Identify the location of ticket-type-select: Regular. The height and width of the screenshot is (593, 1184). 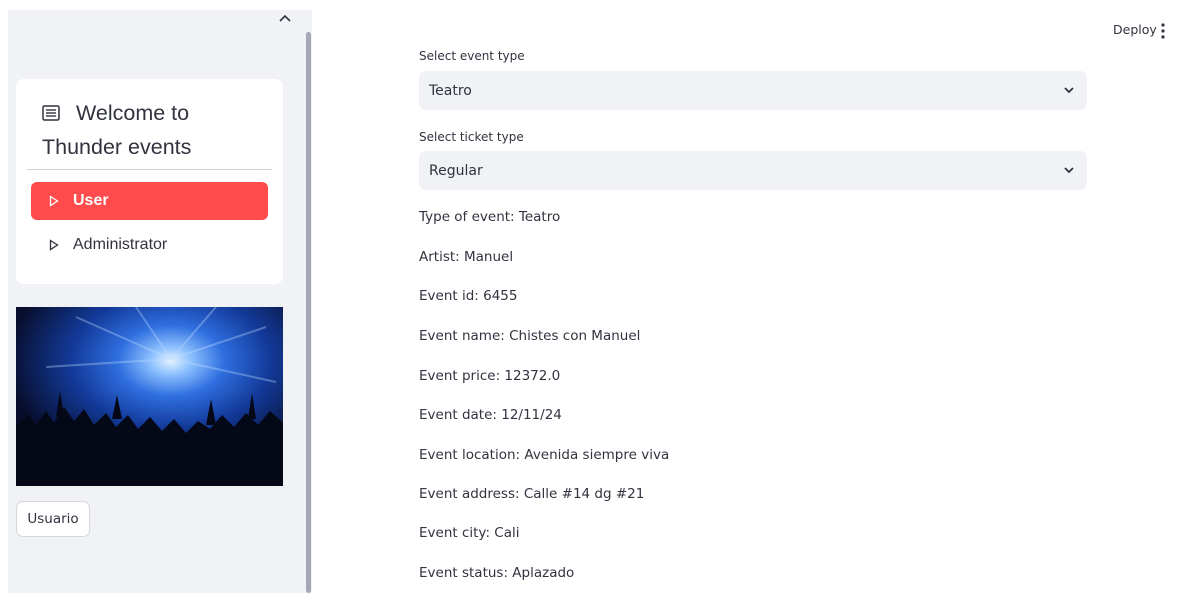
(753, 170).